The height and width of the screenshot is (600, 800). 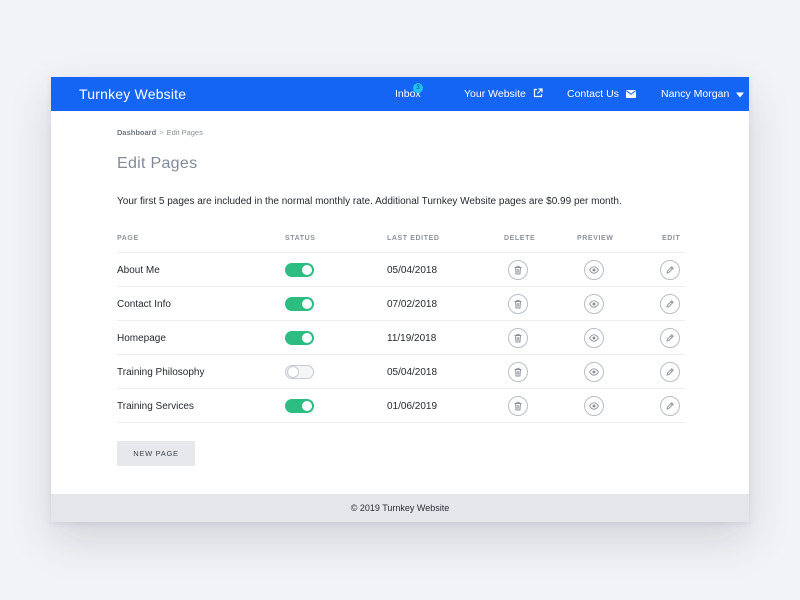 I want to click on nav-inbox-link: Inbox 3, so click(x=409, y=91).